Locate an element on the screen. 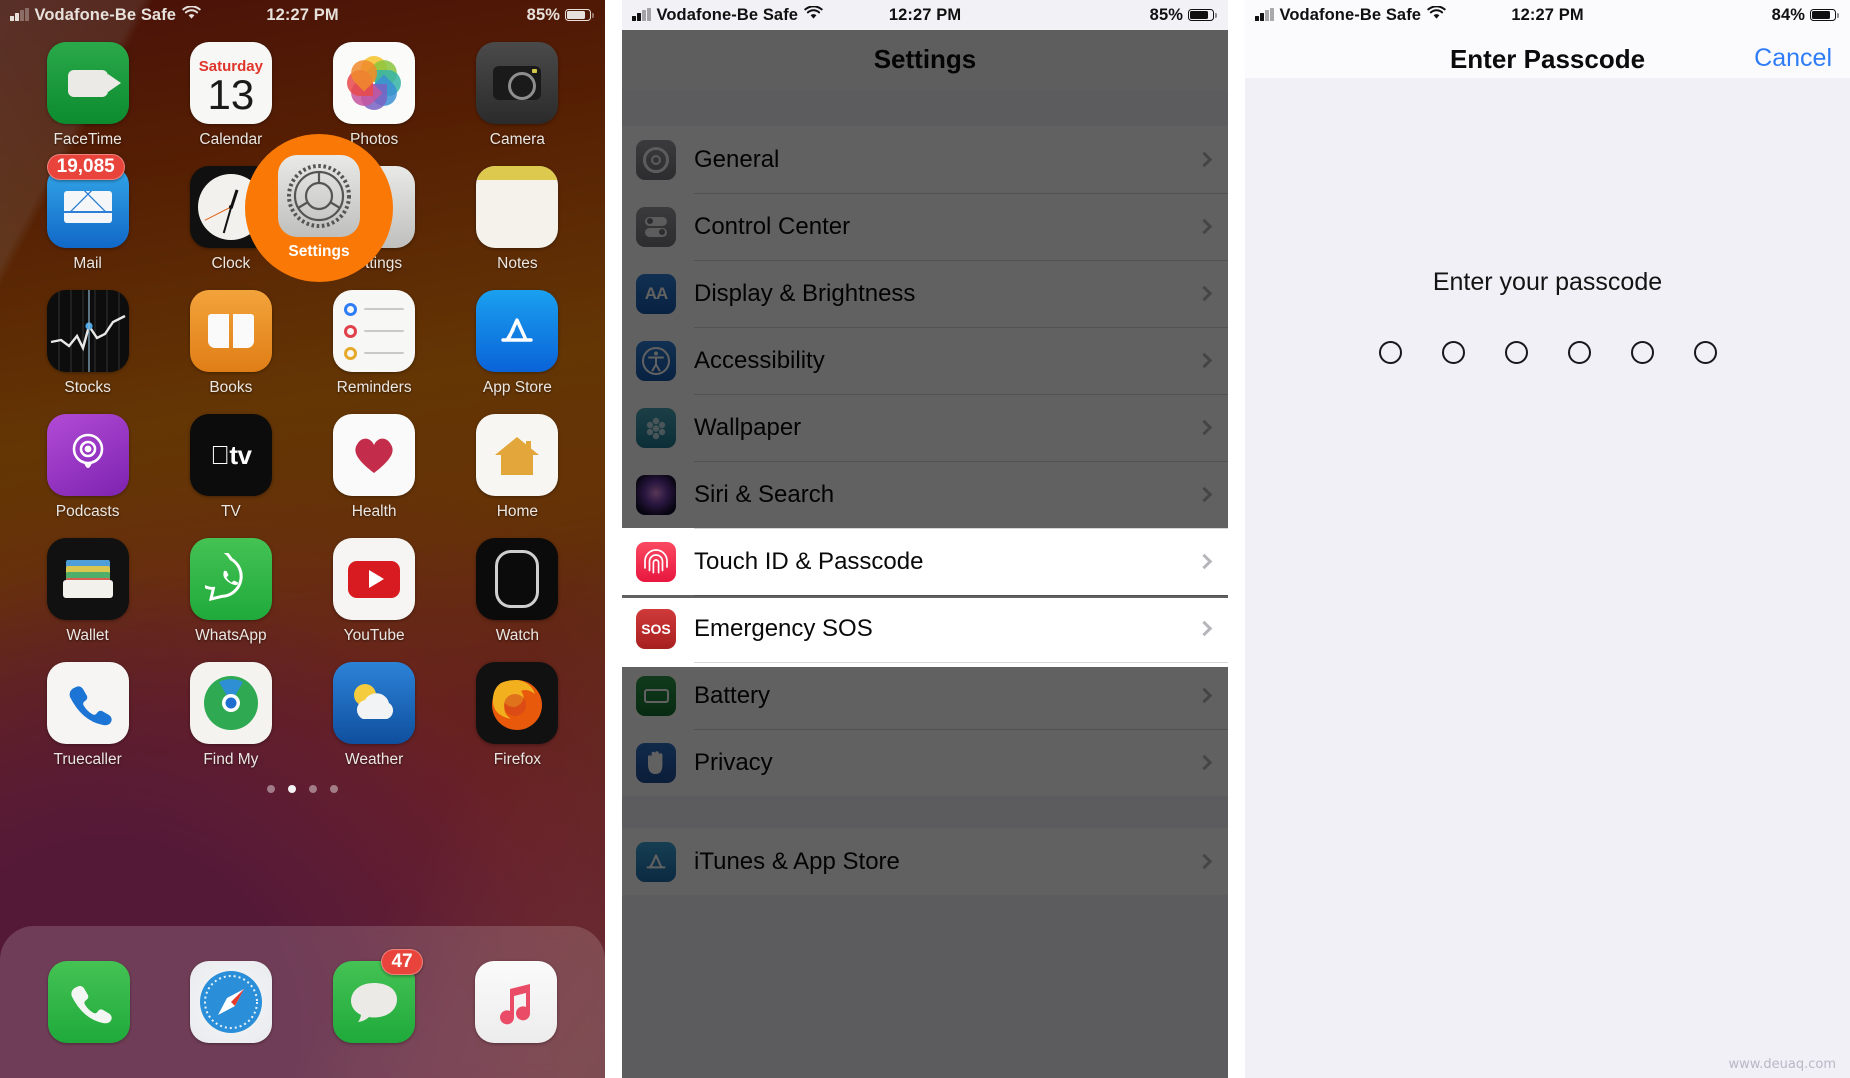 The width and height of the screenshot is (1850, 1078). settings-row-general: General is located at coordinates (925, 159).